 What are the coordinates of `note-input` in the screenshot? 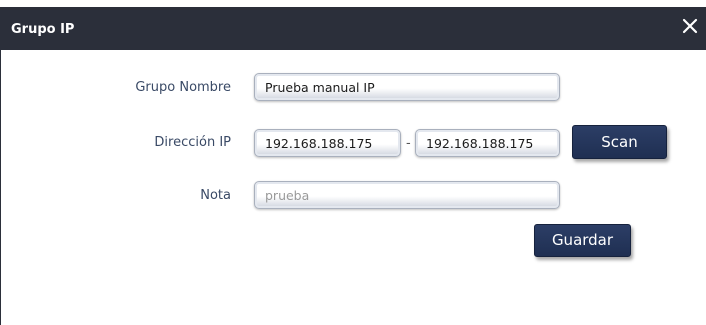 It's located at (407, 195).